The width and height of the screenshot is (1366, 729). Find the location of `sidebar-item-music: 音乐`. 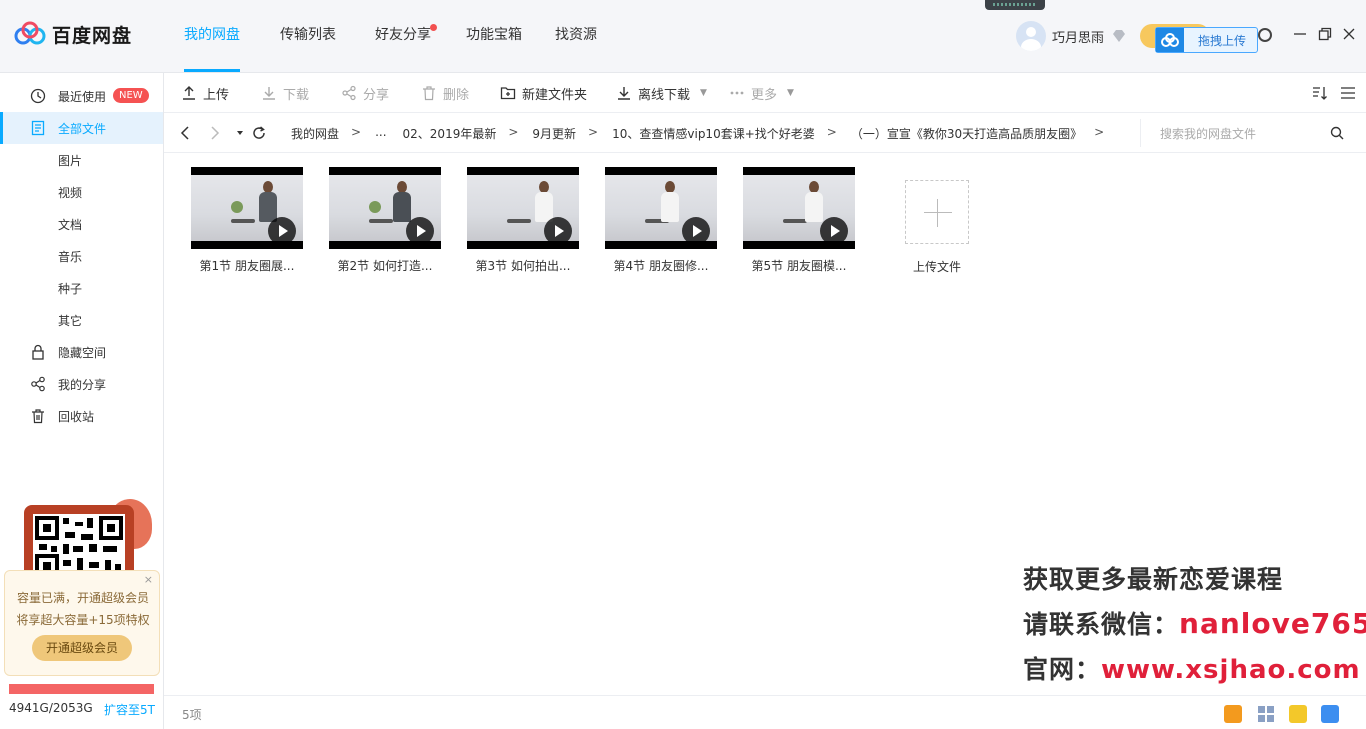

sidebar-item-music: 音乐 is located at coordinates (81, 256).